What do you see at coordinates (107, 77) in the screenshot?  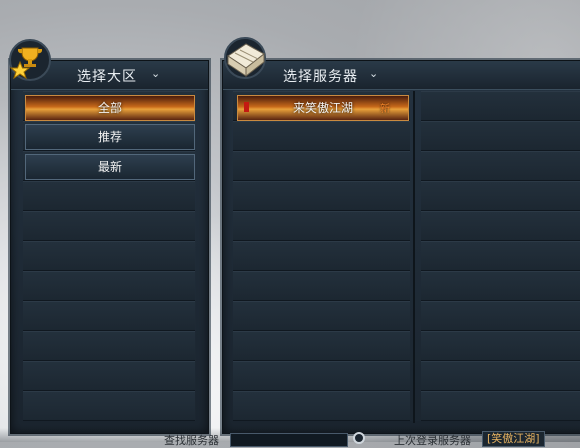 I see `region-panel-title: 选择大区` at bounding box center [107, 77].